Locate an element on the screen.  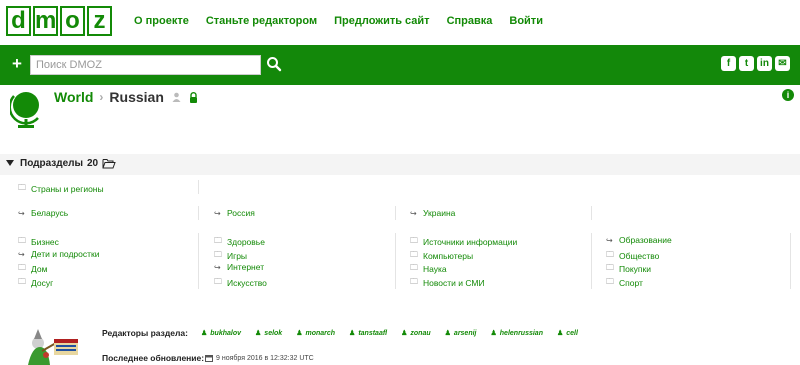
folder-open-icon is located at coordinates (109, 164).